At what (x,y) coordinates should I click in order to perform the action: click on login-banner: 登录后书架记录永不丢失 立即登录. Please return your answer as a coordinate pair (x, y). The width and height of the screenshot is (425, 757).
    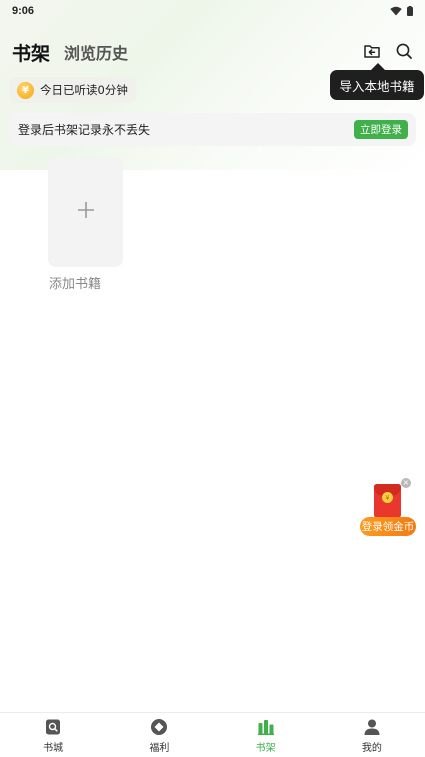
    Looking at the image, I should click on (212, 129).